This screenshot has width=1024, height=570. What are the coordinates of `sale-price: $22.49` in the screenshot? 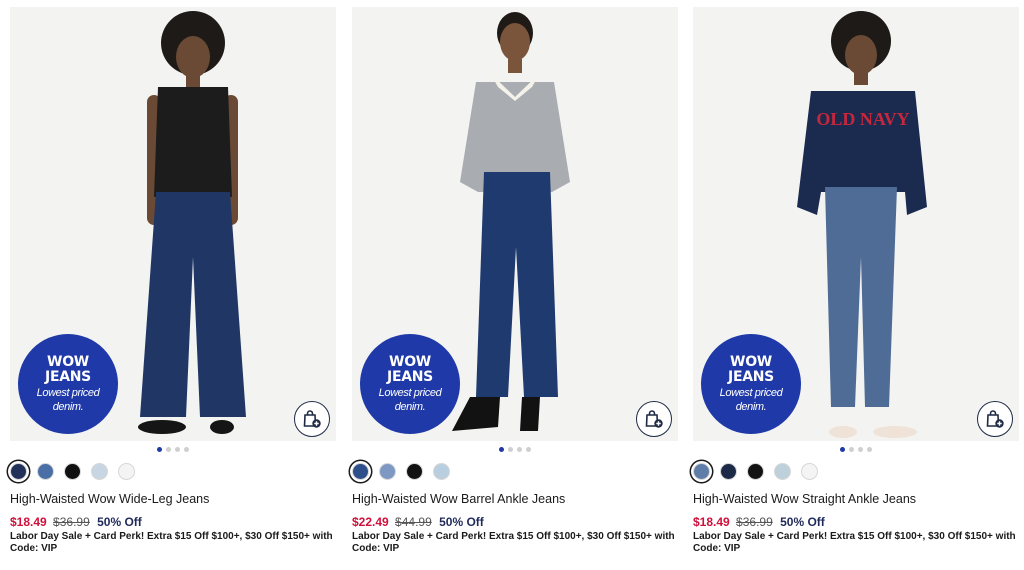 It's located at (370, 522).